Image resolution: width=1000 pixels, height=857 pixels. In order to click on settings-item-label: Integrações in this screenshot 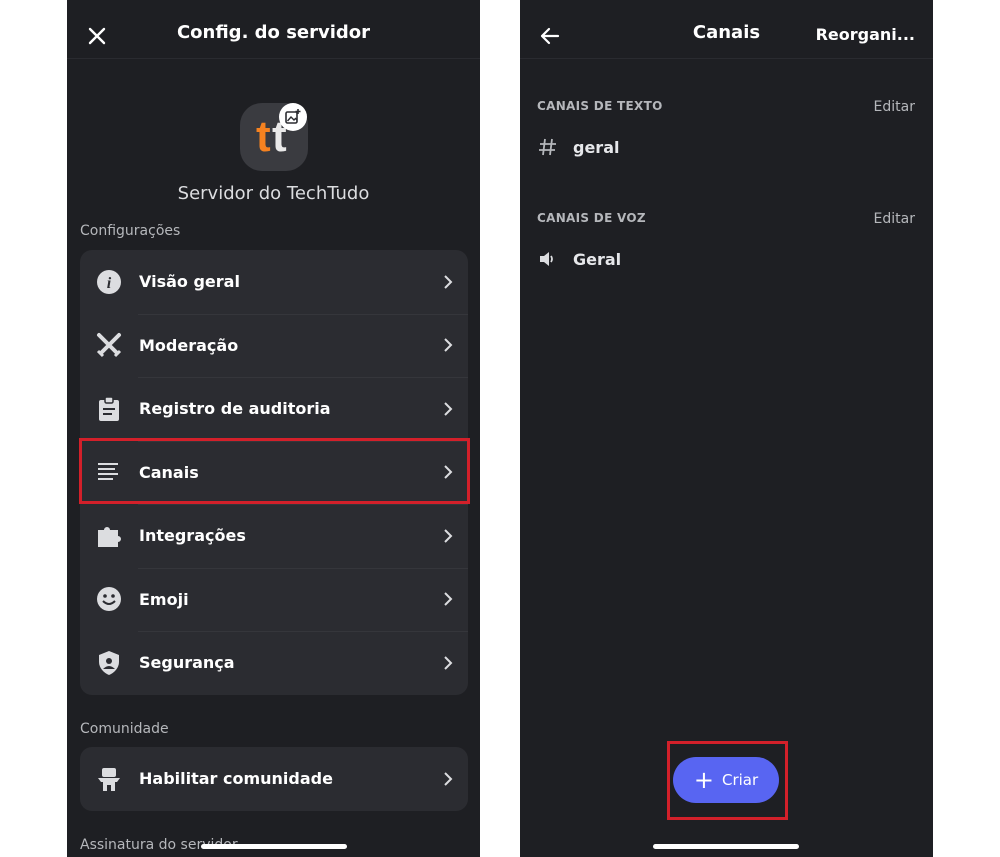, I will do `click(192, 536)`.